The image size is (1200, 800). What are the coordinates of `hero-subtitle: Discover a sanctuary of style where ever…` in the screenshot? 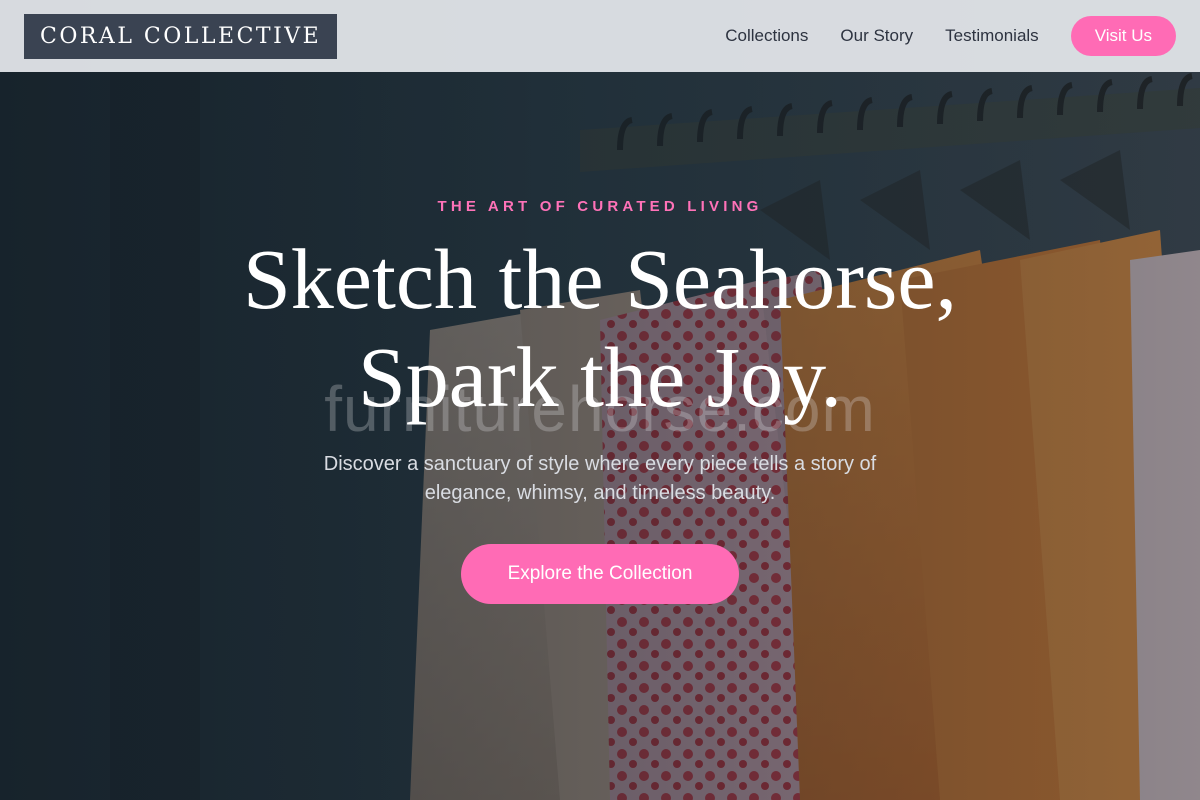 It's located at (600, 478).